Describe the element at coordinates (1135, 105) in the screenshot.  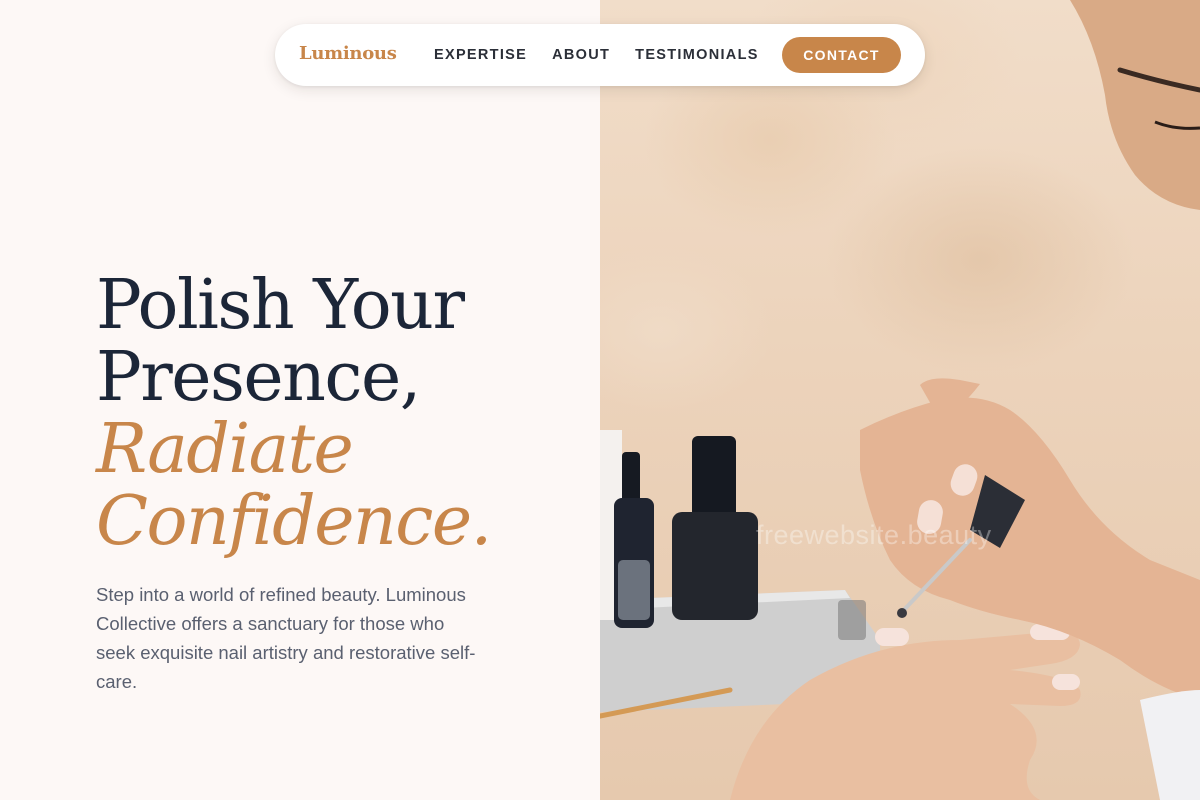
I see `face-shape` at that location.